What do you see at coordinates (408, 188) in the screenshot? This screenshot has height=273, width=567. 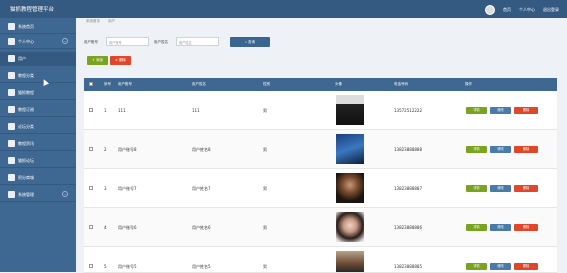 I see `row-phone: 13823888887` at bounding box center [408, 188].